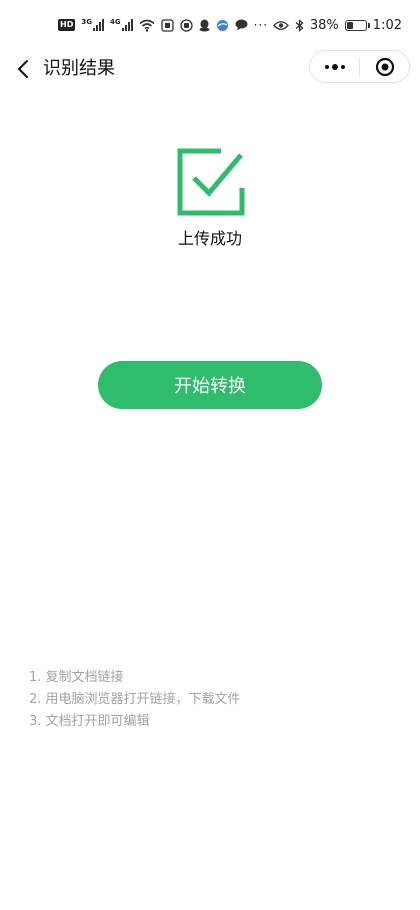 This screenshot has width=420, height=910. I want to click on instruction-item: 2. 用电脑浏览器打开链接，下载文件, so click(135, 699).